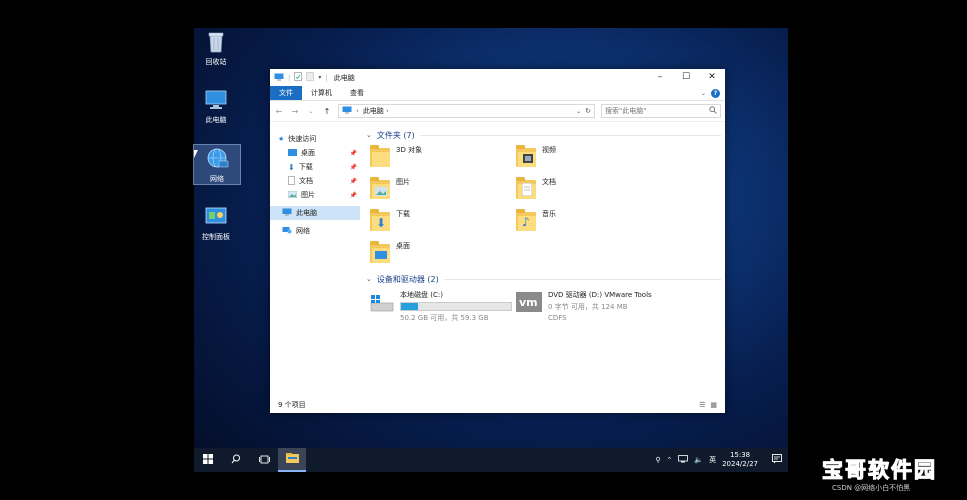 The width and height of the screenshot is (967, 500). I want to click on address-dropdown-chevron-icon: ⌄, so click(578, 111).